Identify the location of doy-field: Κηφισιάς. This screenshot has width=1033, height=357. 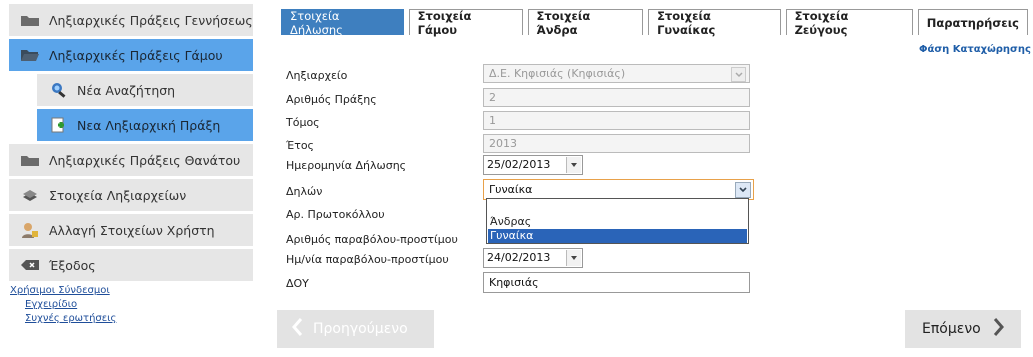
(616, 282).